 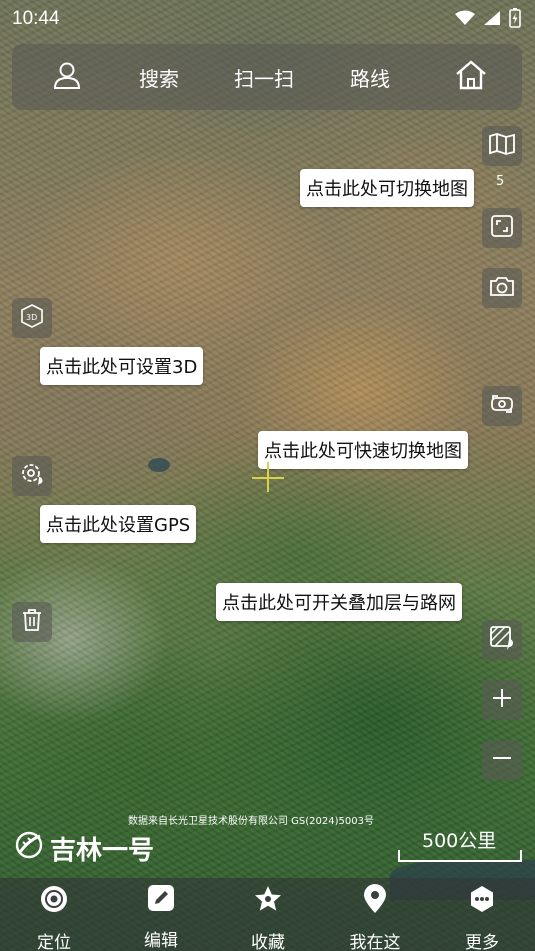 I want to click on home-button, so click(x=471, y=77).